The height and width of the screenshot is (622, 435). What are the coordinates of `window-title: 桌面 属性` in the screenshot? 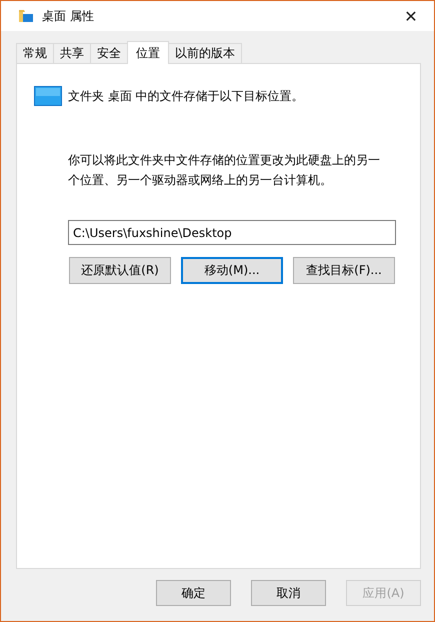 It's located at (68, 16).